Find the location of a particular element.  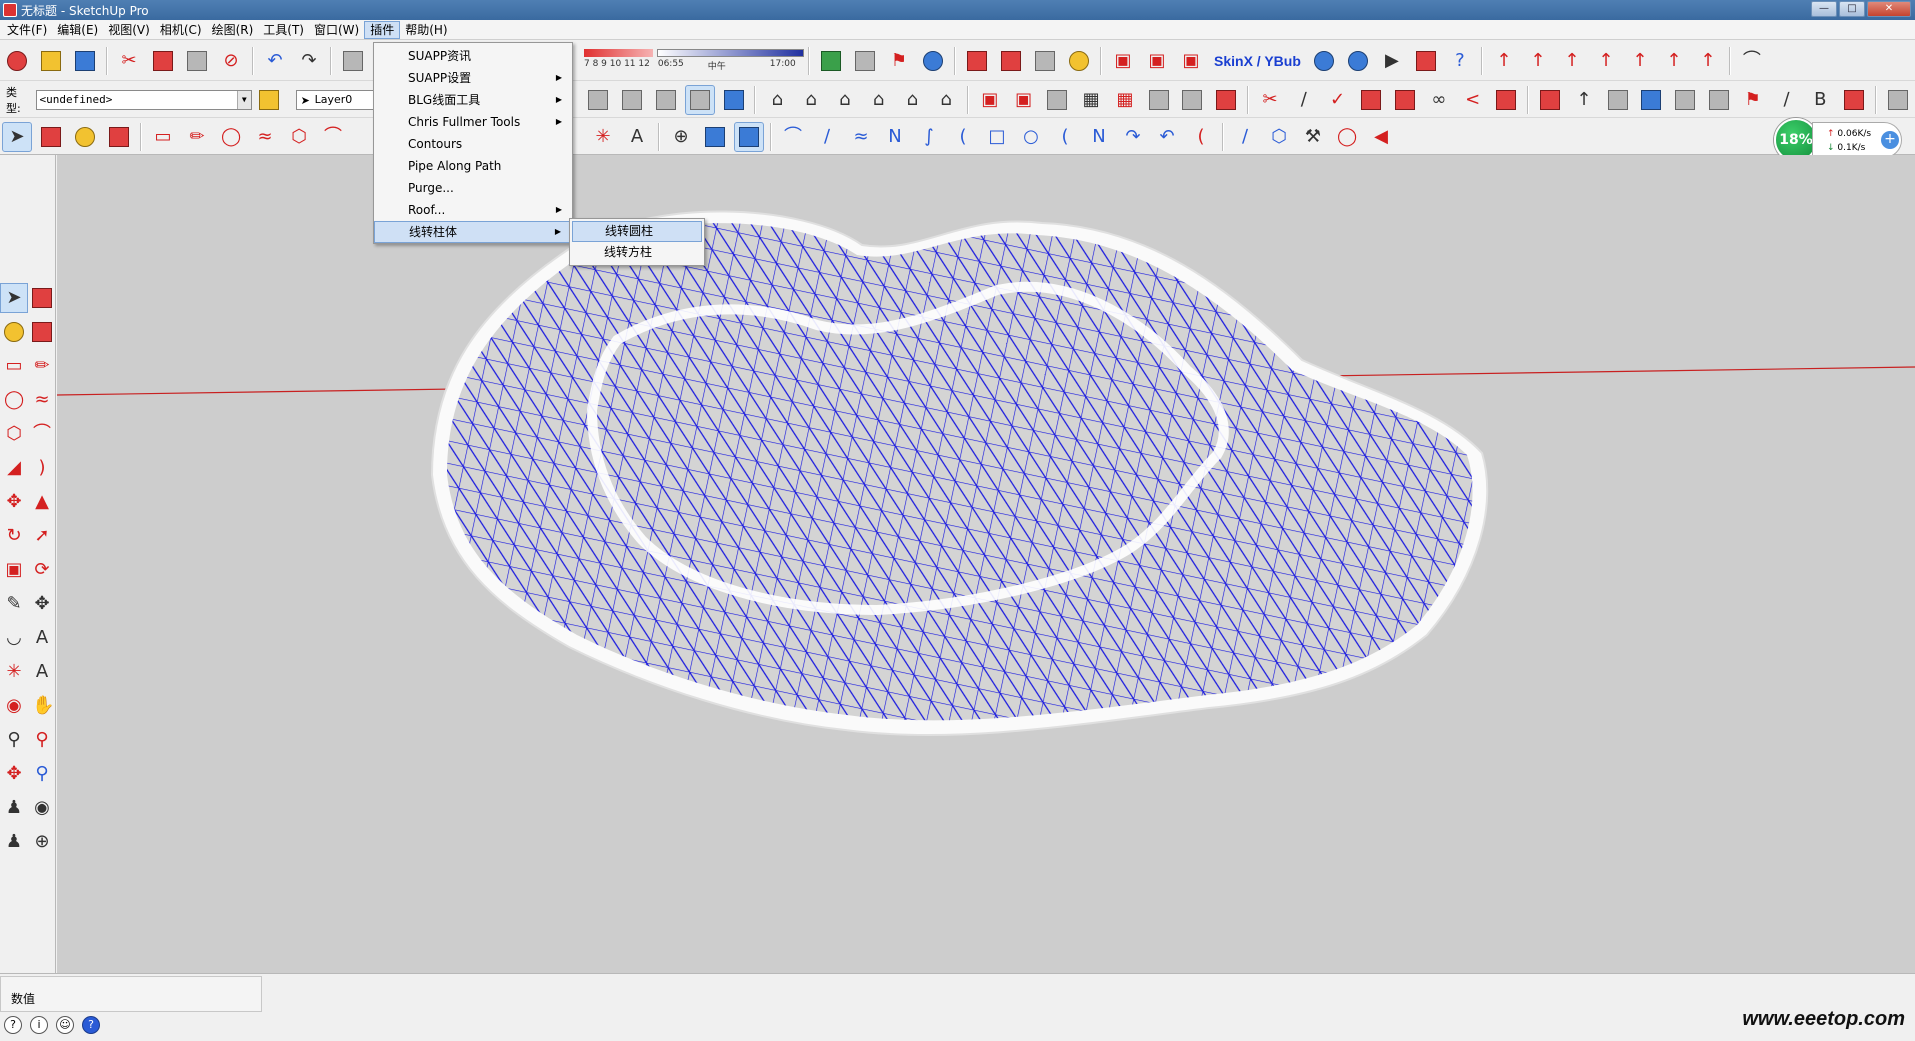

undo-button: ↶ is located at coordinates (275, 61).